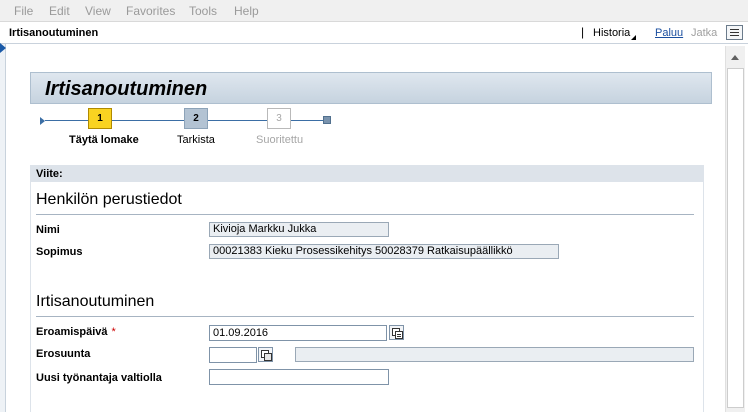  I want to click on roadmap-step-2-label: Tarkista, so click(196, 140).